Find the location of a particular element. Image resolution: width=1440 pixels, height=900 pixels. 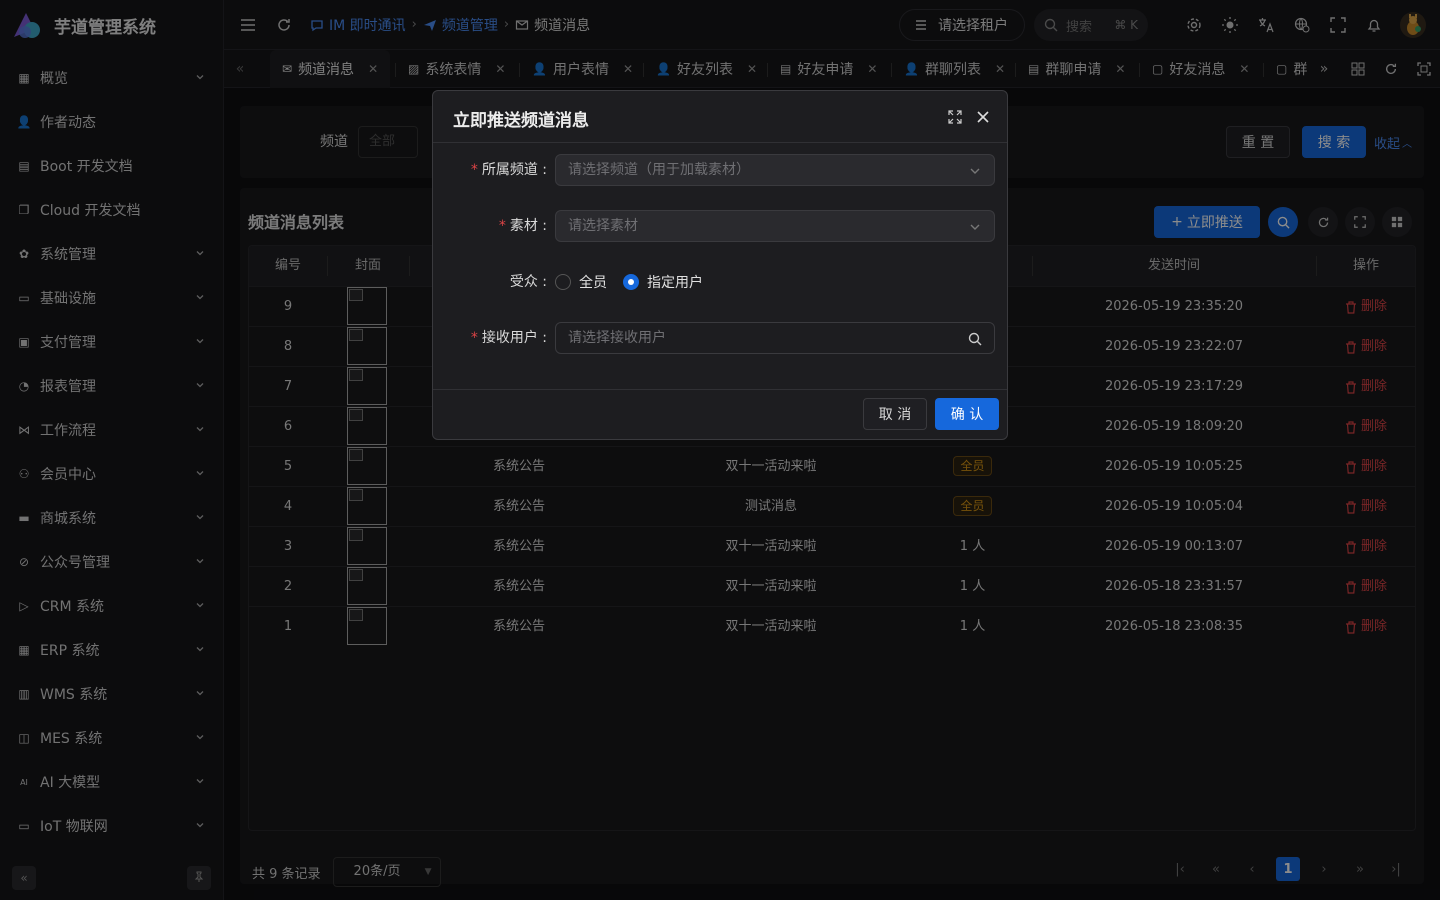

dialog-header: 立即推送频道消息 is located at coordinates (720, 117).